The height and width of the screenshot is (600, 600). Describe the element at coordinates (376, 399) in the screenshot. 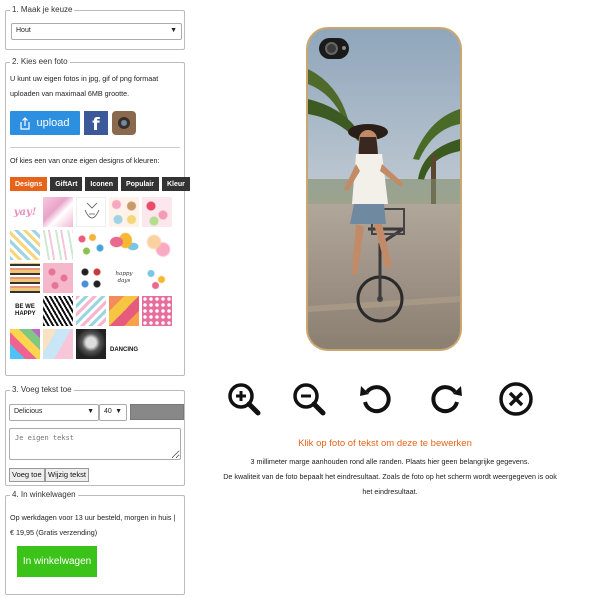

I see `rotate-left-icon` at that location.